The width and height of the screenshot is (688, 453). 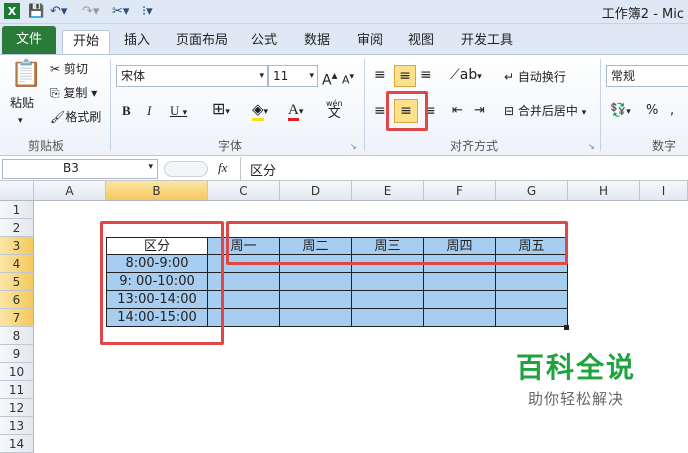 I want to click on align-bottom-button: ≡, so click(x=426, y=75).